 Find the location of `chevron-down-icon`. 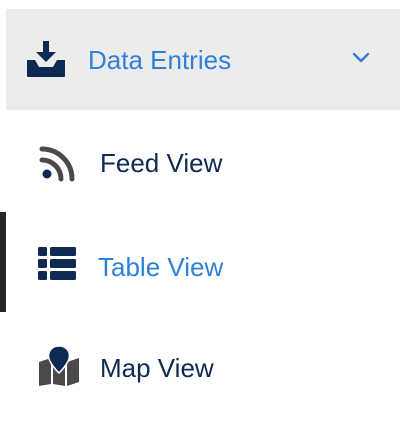

chevron-down-icon is located at coordinates (361, 58).